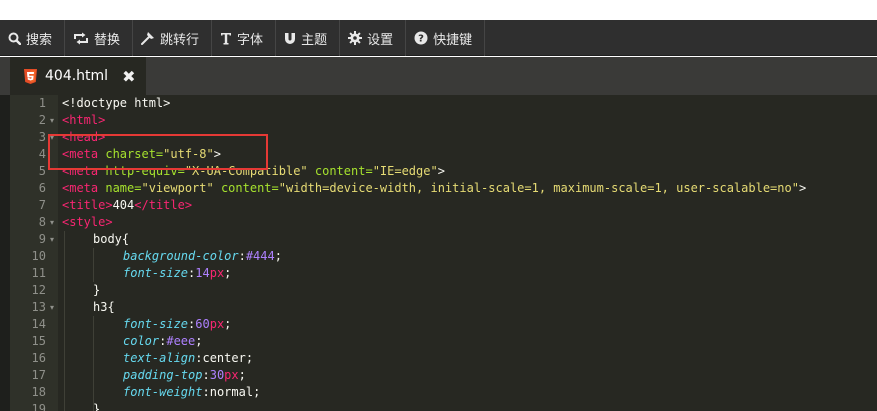  What do you see at coordinates (314, 40) in the screenshot?
I see `theme-label: 主题` at bounding box center [314, 40].